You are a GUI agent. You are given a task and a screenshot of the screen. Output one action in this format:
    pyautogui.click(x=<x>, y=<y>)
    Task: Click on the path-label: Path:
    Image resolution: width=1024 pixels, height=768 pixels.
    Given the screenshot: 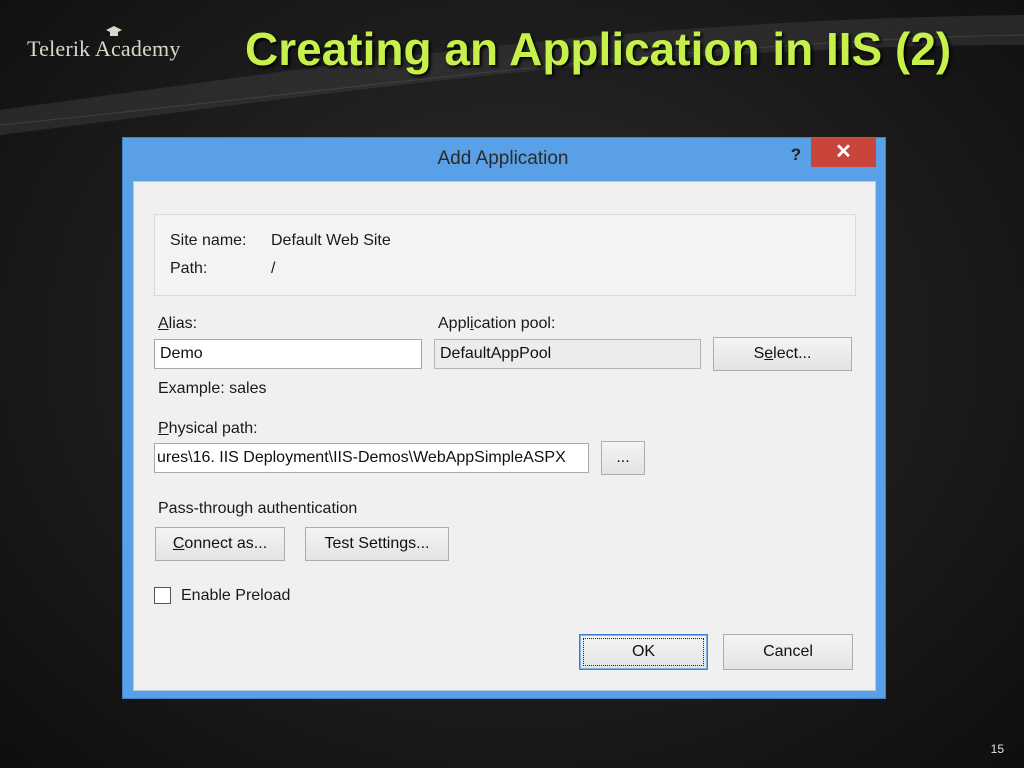 What is the action you would take?
    pyautogui.click(x=189, y=268)
    